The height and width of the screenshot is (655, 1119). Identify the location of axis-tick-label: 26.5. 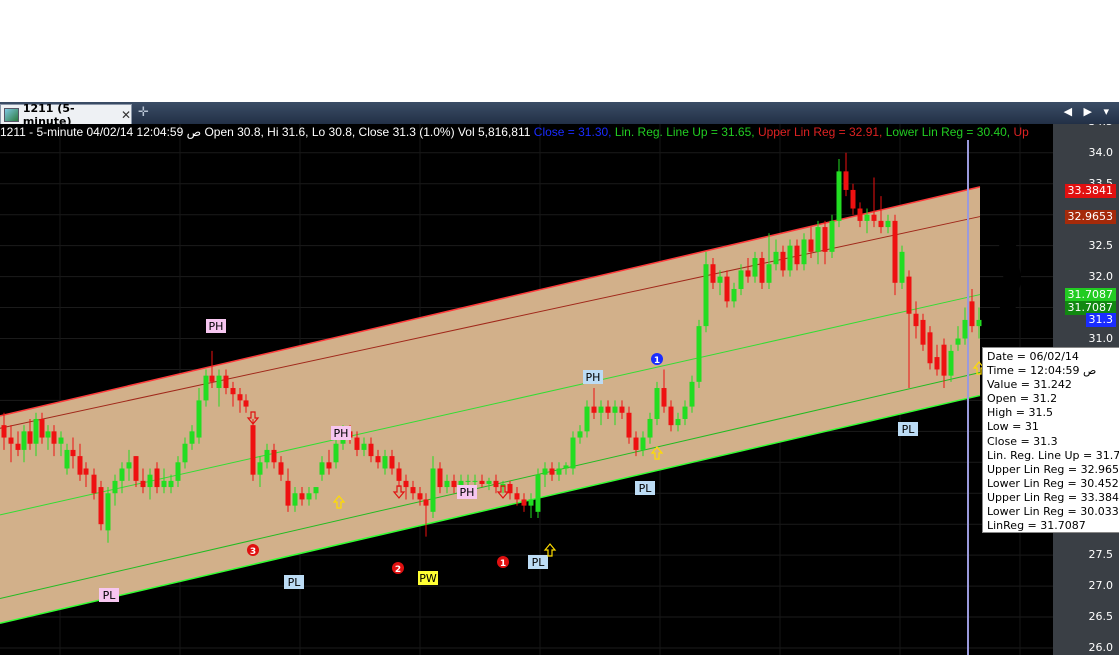
(1101, 617).